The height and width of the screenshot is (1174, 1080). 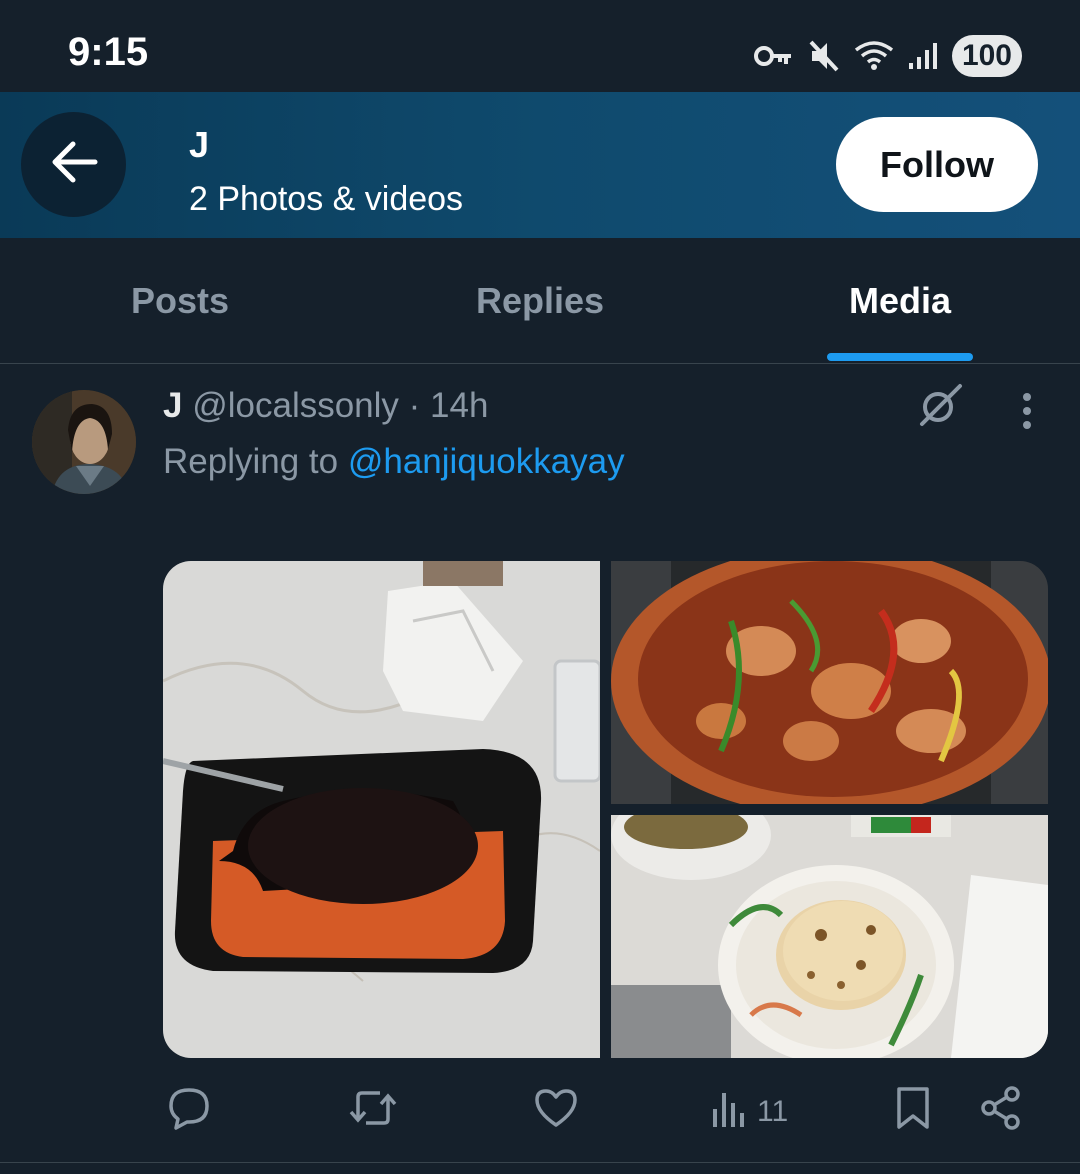 I want to click on status-icons: 100, so click(x=887, y=56).